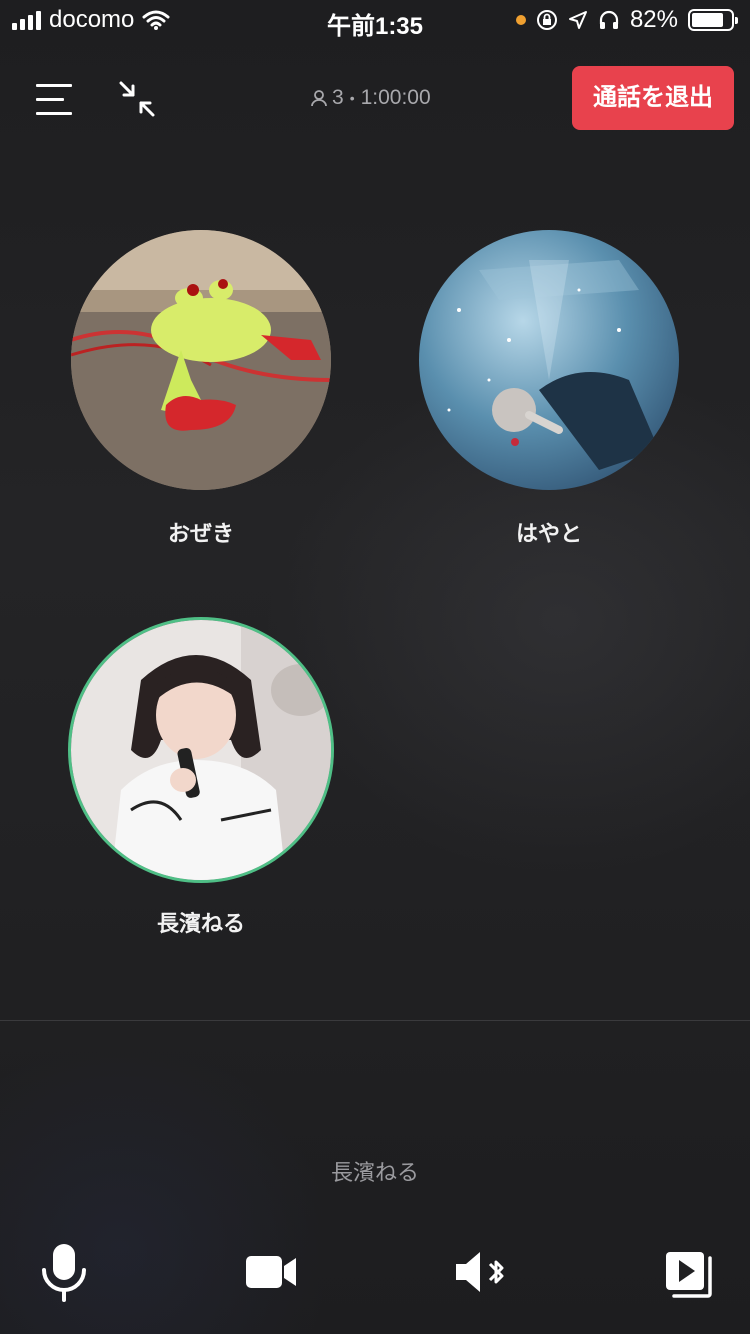 The height and width of the screenshot is (1334, 750). I want to click on battery-icon, so click(713, 20).